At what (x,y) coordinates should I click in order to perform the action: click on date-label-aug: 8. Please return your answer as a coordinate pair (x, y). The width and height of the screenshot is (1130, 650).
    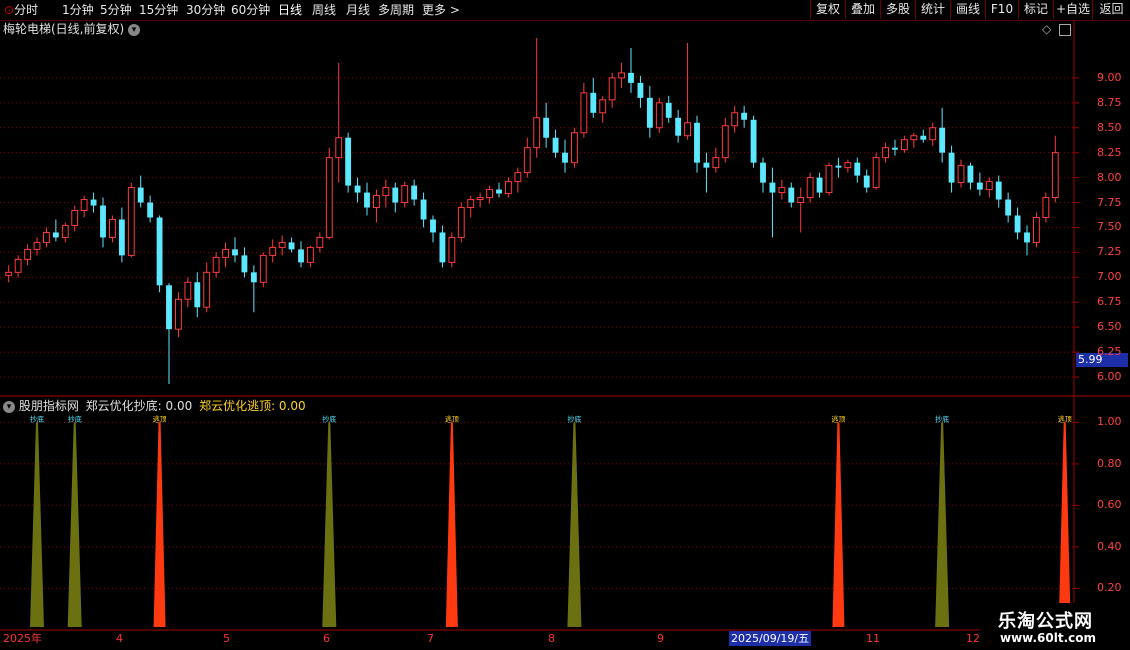
    Looking at the image, I should click on (551, 638).